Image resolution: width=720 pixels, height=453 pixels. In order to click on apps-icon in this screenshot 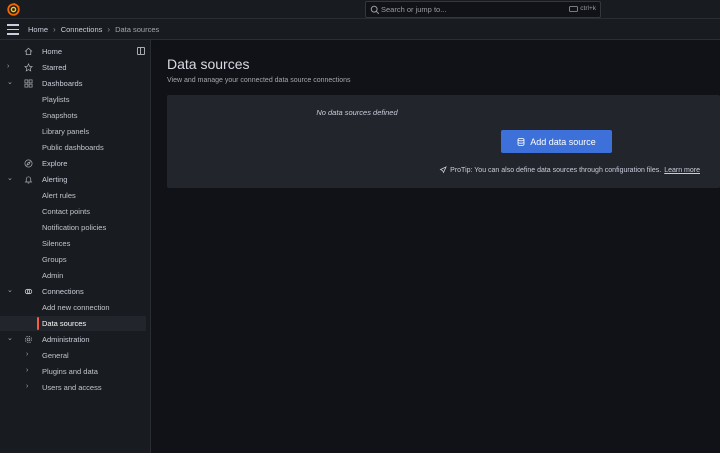, I will do `click(28, 83)`.